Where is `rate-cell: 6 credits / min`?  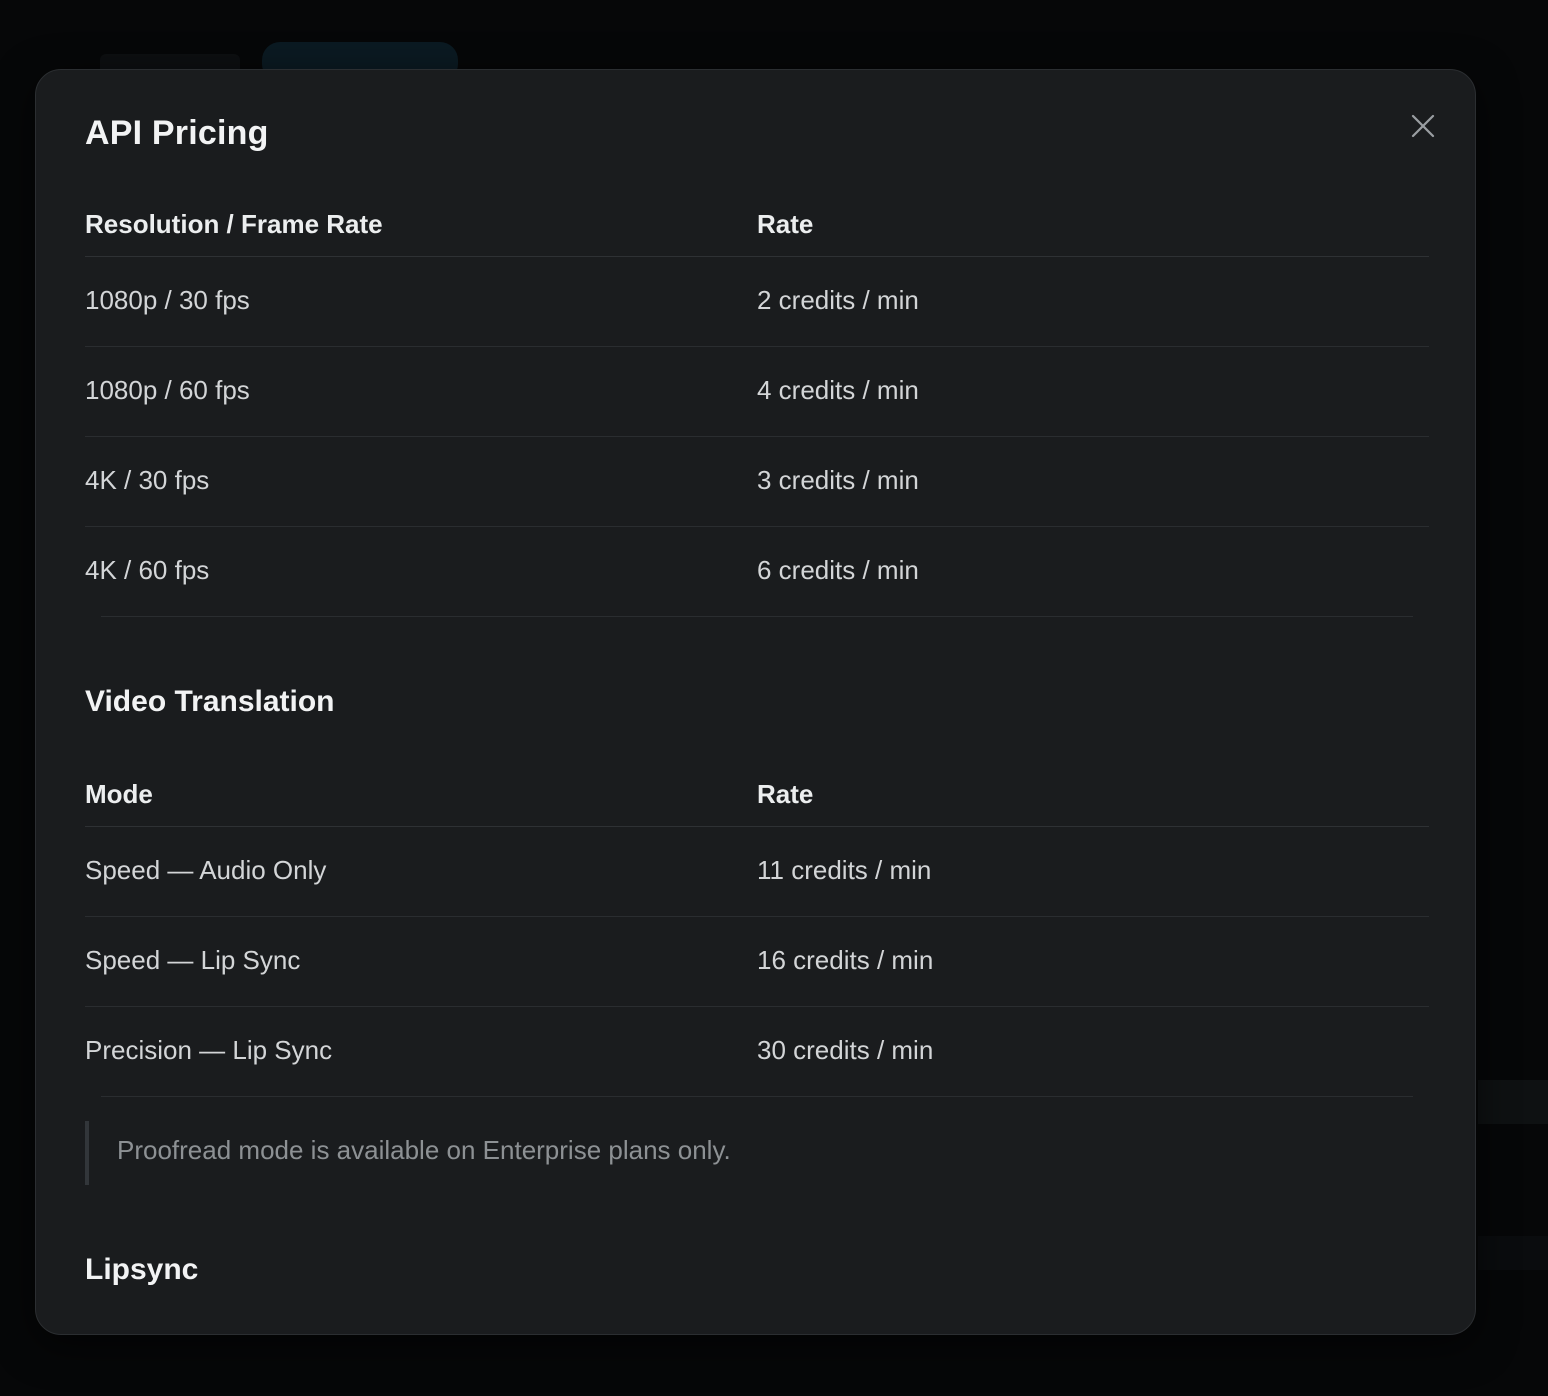 rate-cell: 6 credits / min is located at coordinates (838, 570).